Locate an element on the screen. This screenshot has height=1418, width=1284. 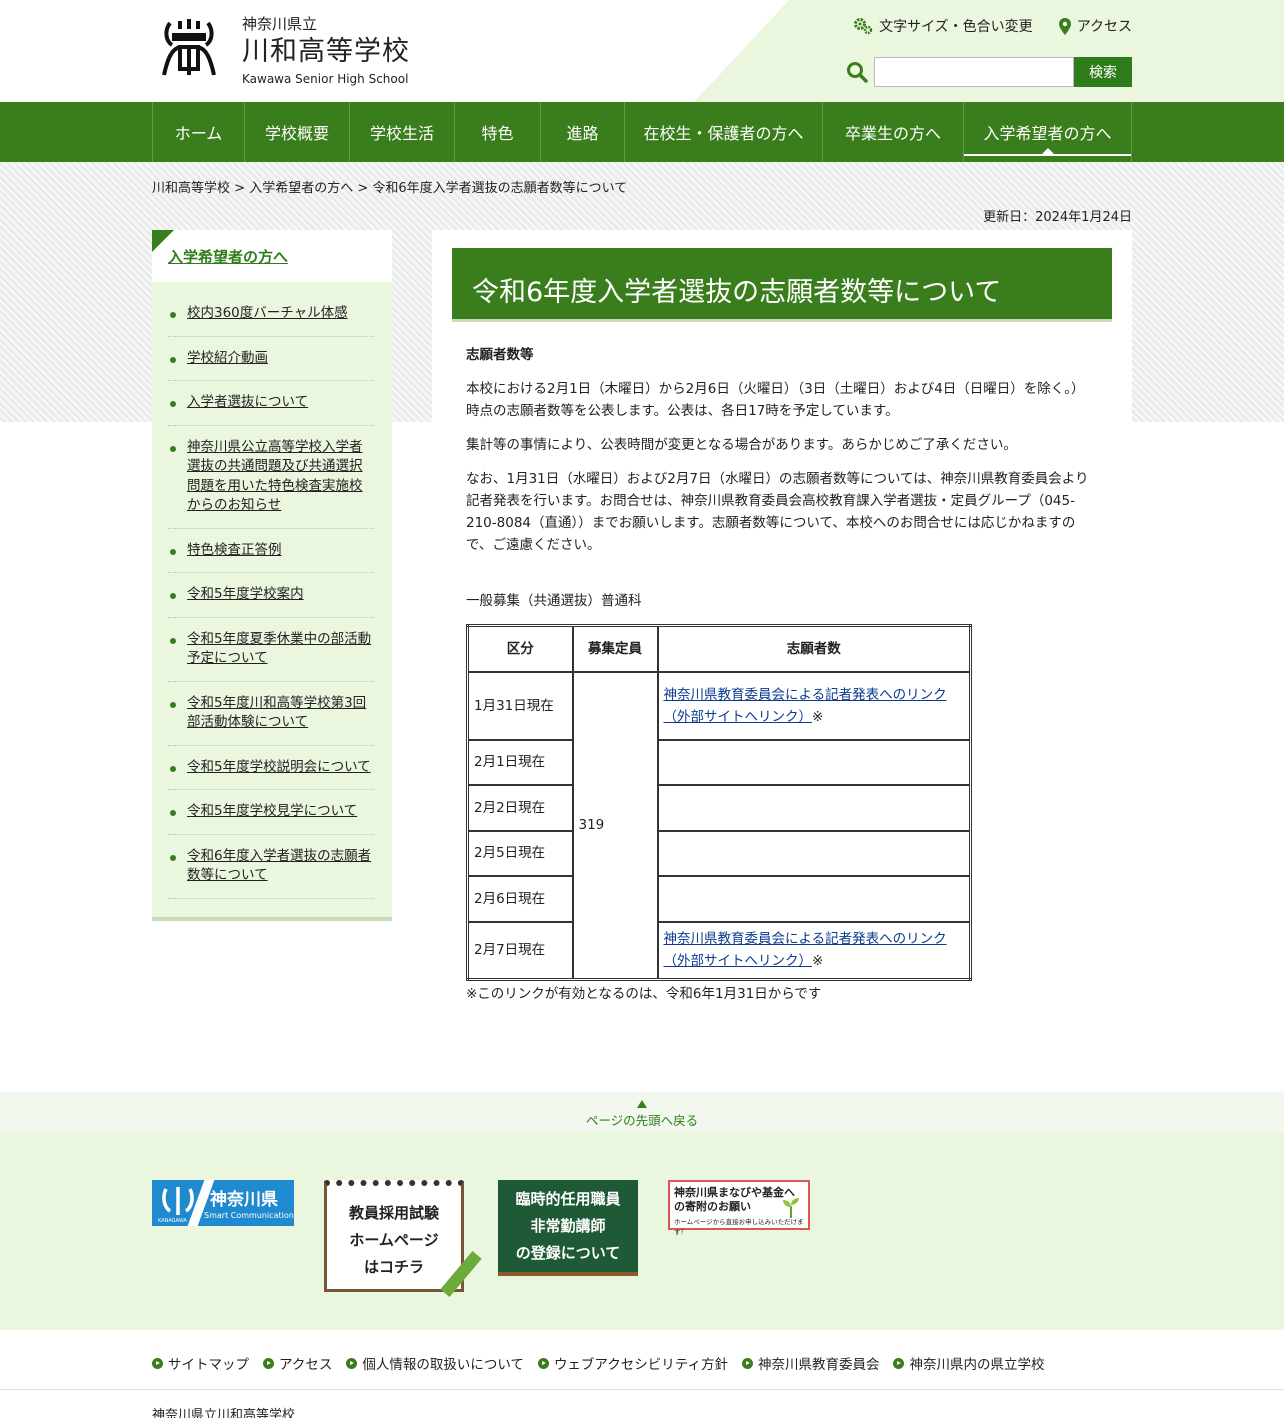
side-menu-title: 入学希望者の方へ is located at coordinates (272, 256).